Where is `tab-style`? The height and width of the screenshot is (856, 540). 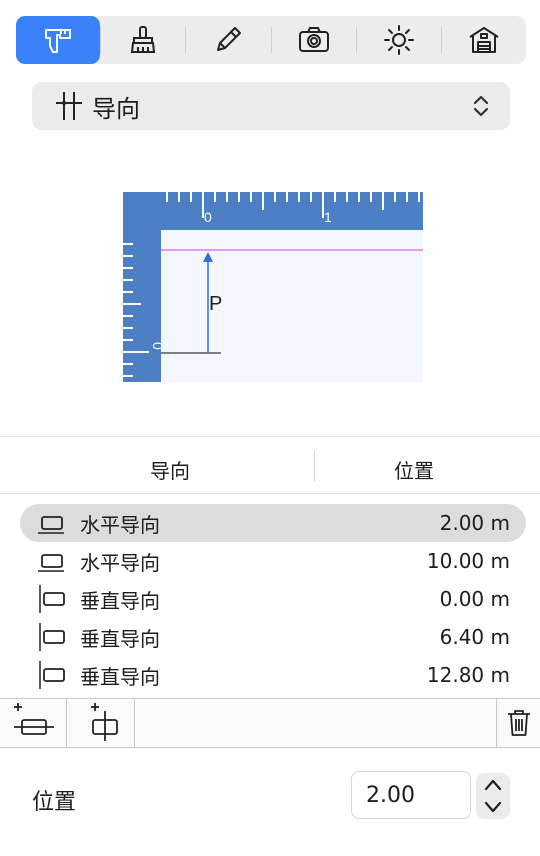 tab-style is located at coordinates (143, 40).